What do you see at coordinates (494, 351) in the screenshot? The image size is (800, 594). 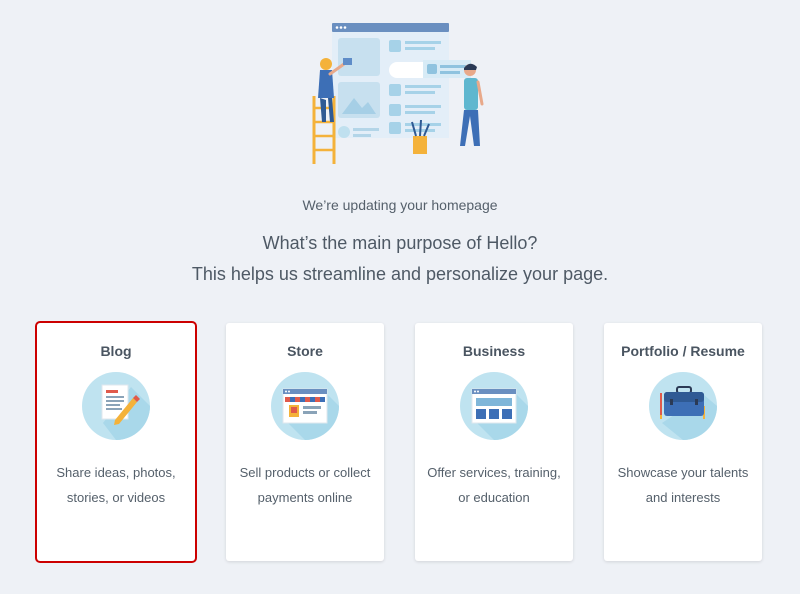 I see `card-title: Business` at bounding box center [494, 351].